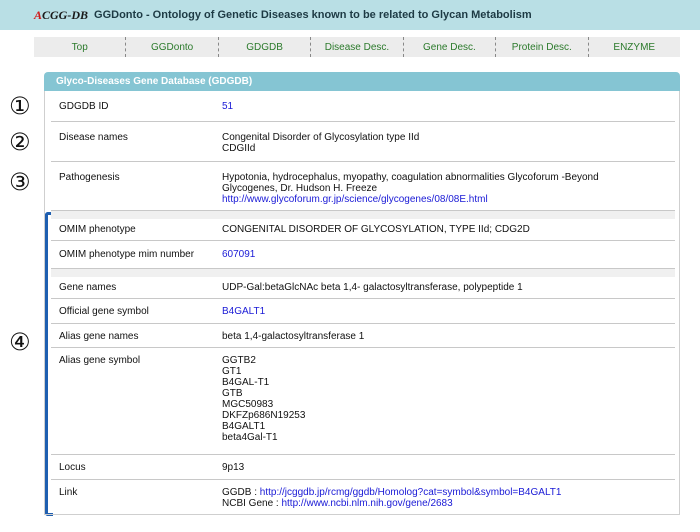  Describe the element at coordinates (238, 254) in the screenshot. I see `omim-mim-link: 607091` at that location.